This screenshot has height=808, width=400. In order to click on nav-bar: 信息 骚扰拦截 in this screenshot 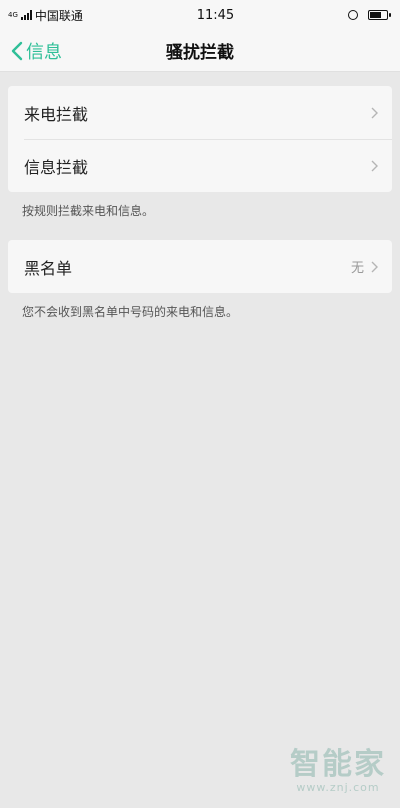, I will do `click(200, 51)`.